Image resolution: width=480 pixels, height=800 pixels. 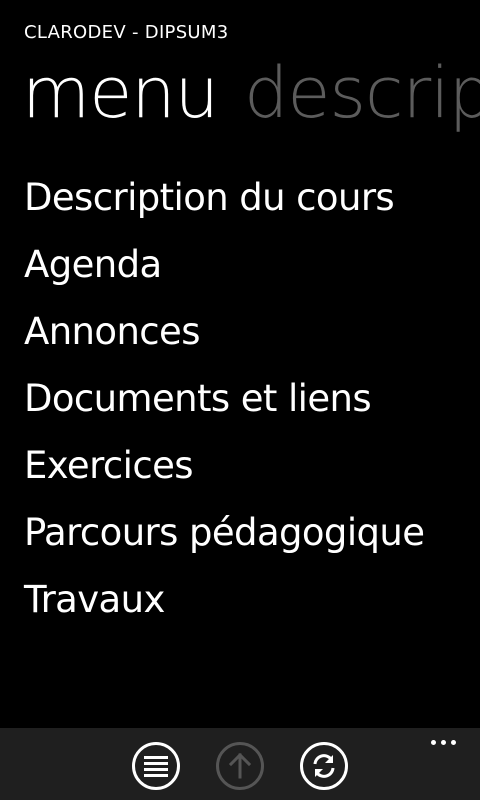 I want to click on menu-item-annonces: Annonces, so click(x=224, y=331).